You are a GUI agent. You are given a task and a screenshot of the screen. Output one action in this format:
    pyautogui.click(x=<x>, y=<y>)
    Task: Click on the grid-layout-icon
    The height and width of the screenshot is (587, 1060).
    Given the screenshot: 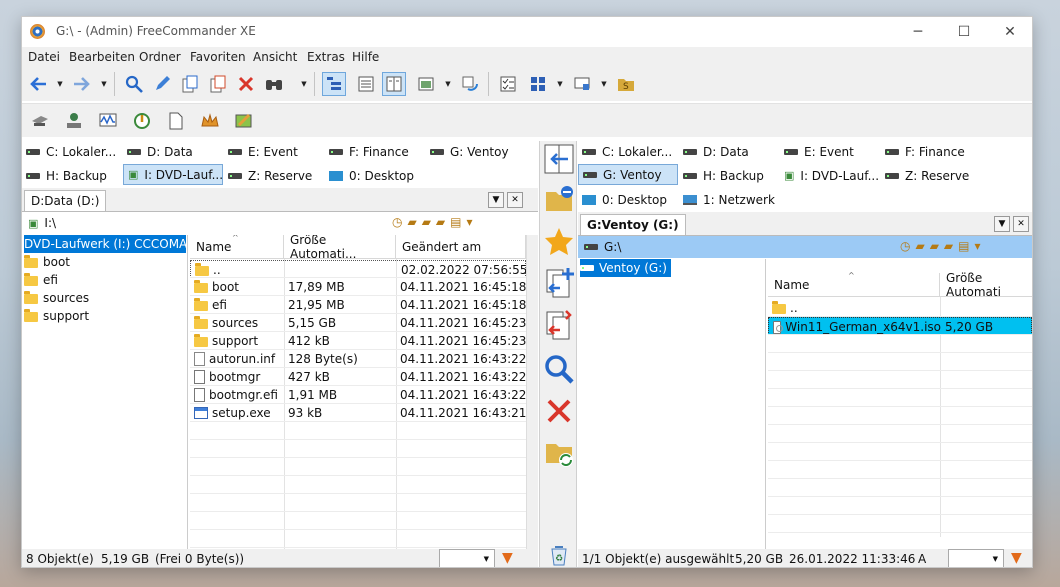 What is the action you would take?
    pyautogui.click(x=538, y=84)
    